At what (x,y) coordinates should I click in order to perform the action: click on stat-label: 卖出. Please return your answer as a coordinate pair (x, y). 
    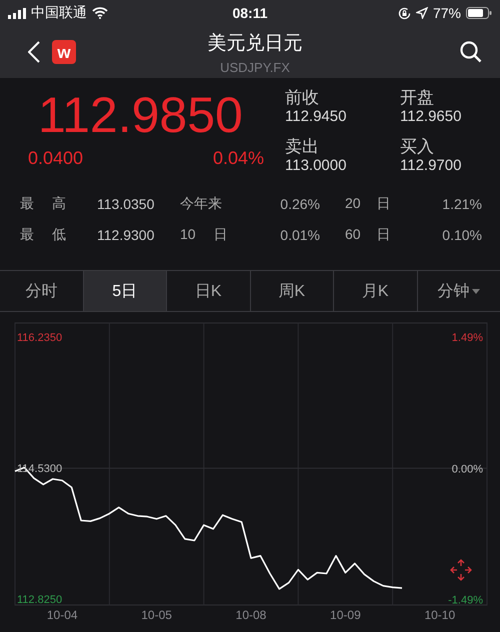
    Looking at the image, I should click on (302, 147).